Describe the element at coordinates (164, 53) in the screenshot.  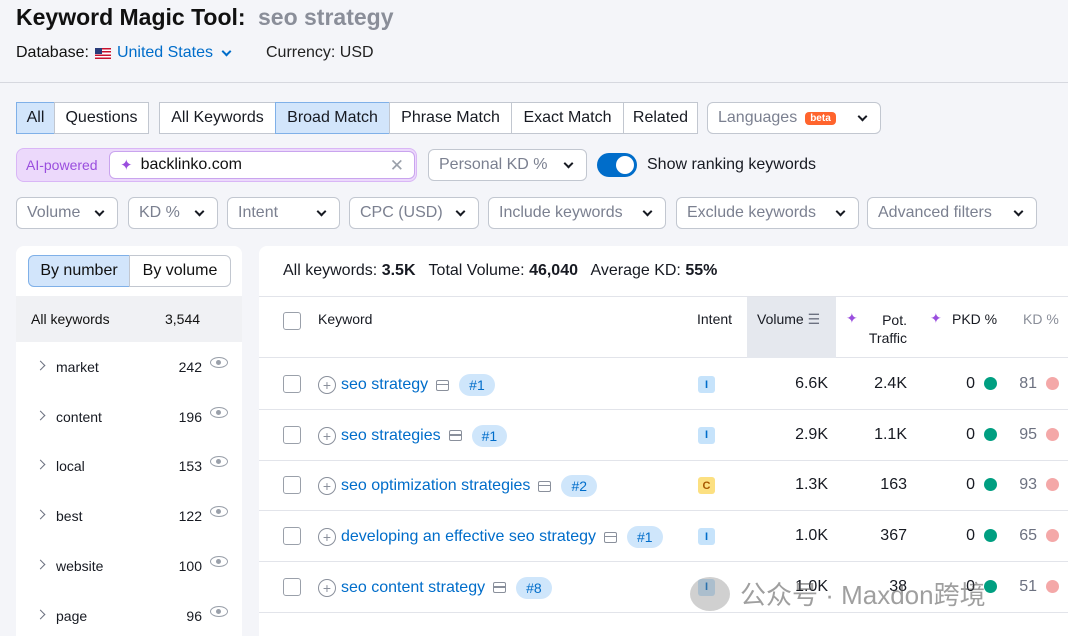
I see `database-select: United States` at that location.